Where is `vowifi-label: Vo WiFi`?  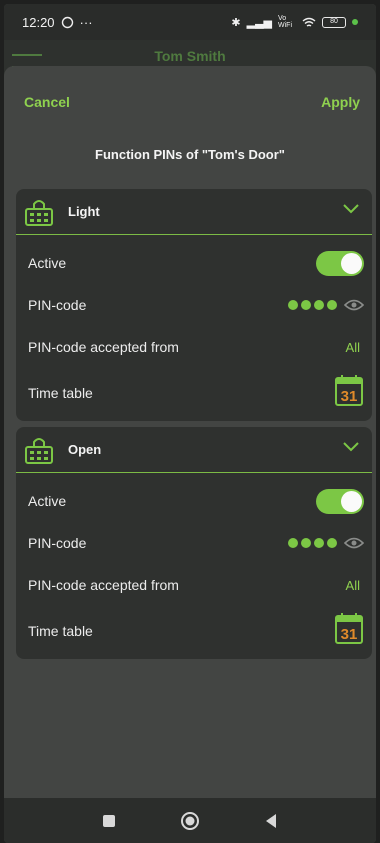
vowifi-label: Vo WiFi is located at coordinates (285, 22).